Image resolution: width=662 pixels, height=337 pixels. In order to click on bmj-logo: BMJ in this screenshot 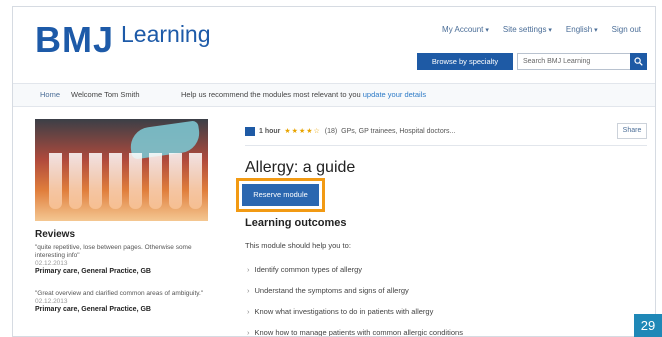, I will do `click(74, 40)`.